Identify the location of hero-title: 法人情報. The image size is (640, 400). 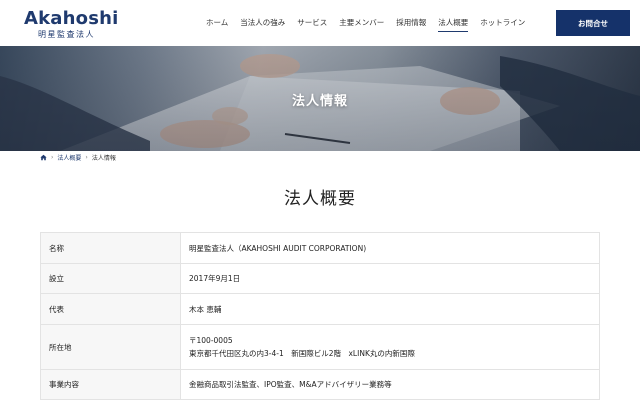
(319, 101).